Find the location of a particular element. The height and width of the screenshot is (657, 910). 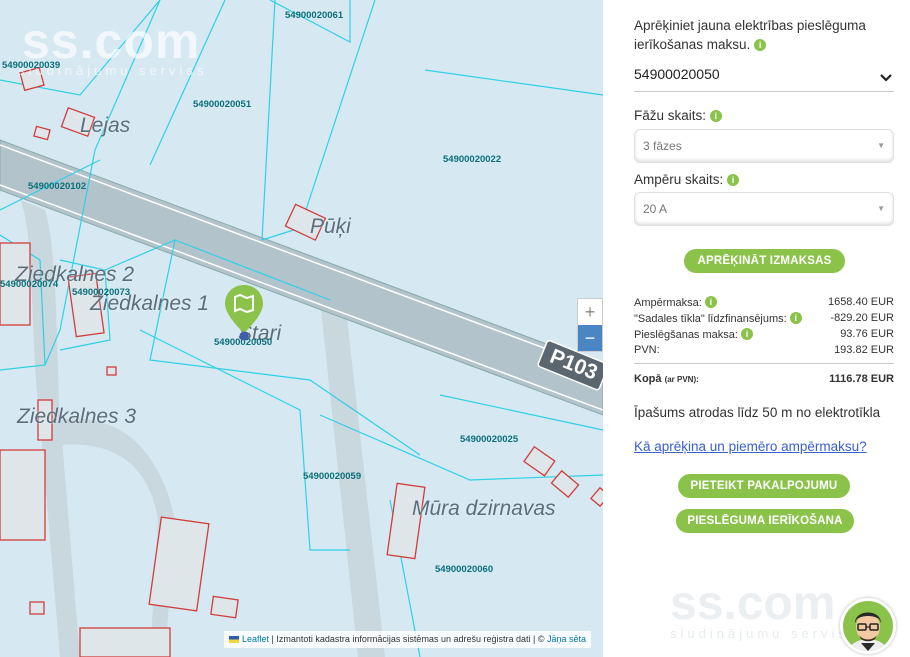

parcel-label: 54900020060 is located at coordinates (464, 569).